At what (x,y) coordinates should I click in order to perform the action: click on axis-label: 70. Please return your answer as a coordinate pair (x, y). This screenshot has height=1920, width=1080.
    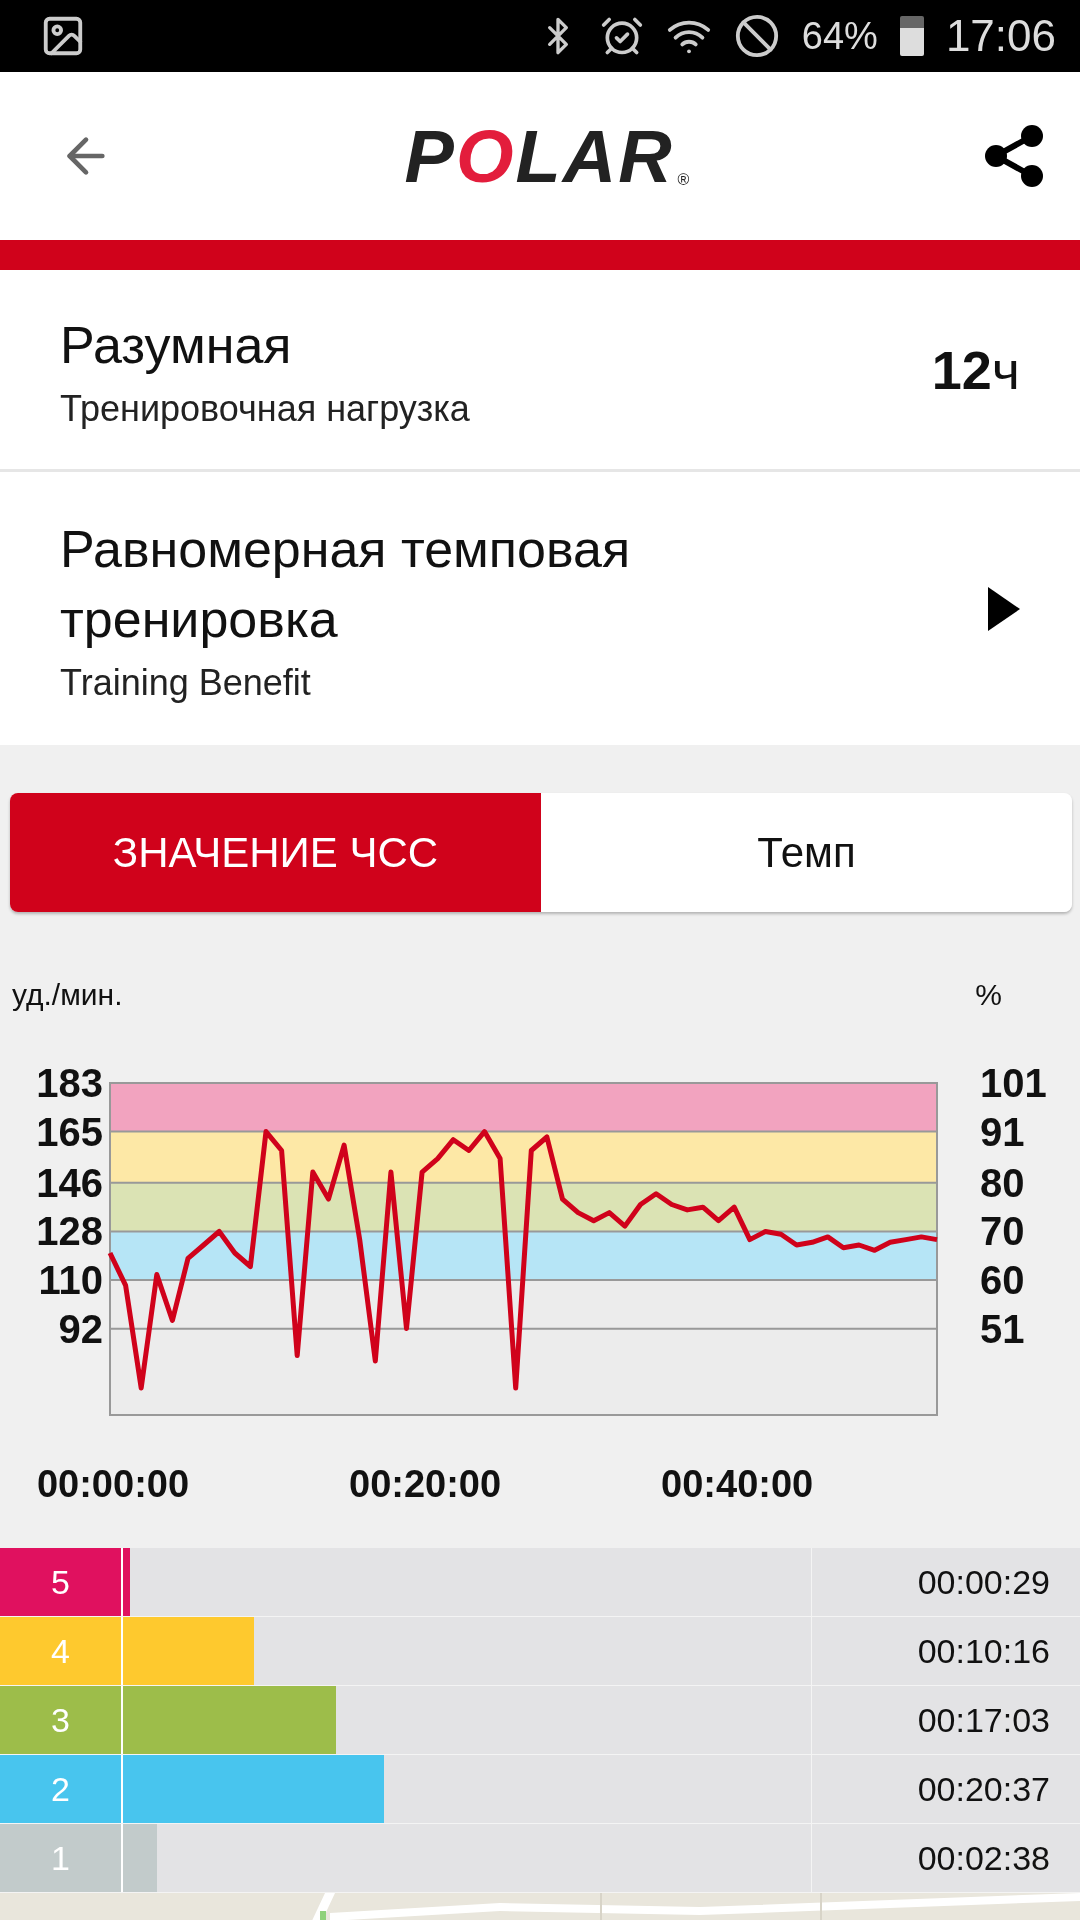
    Looking at the image, I should click on (1002, 1231).